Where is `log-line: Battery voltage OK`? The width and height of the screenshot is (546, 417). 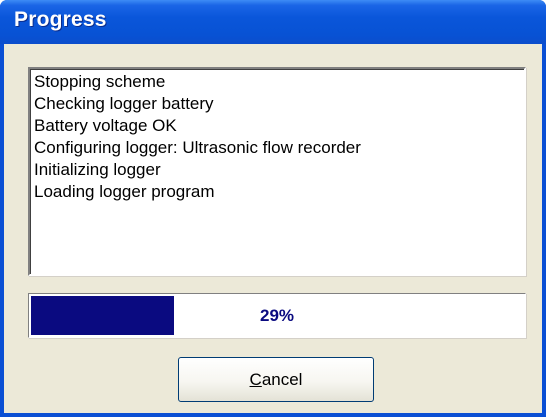 log-line: Battery voltage OK is located at coordinates (105, 125).